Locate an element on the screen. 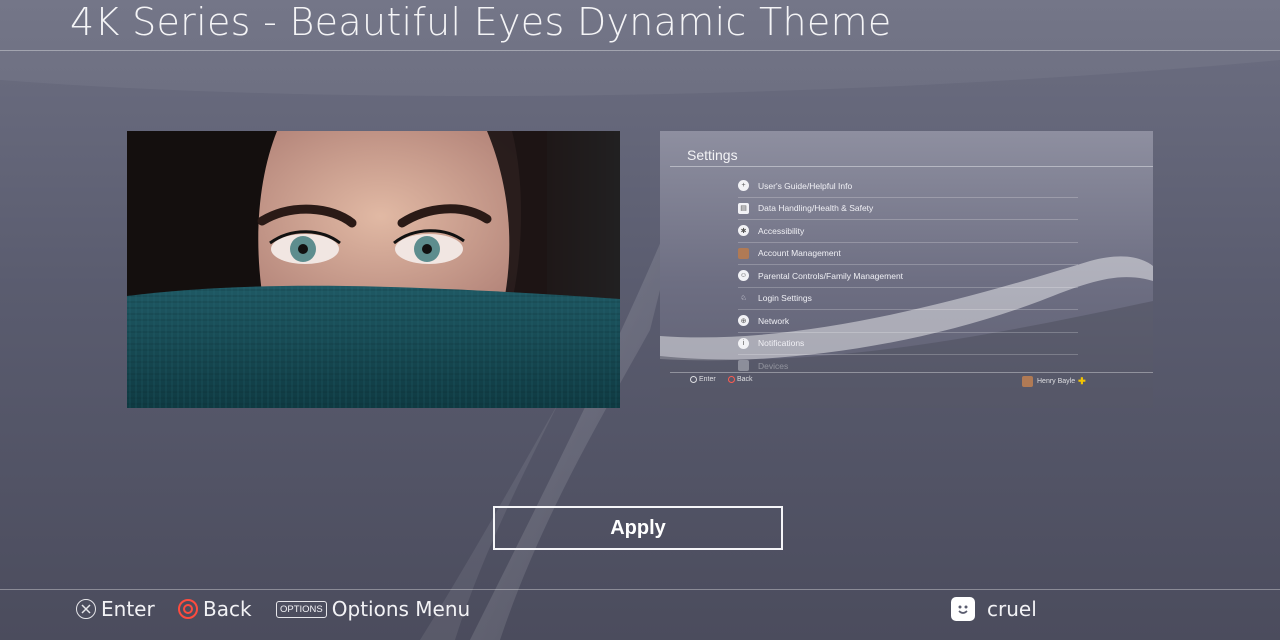  options-menu-label: Options Menu is located at coordinates (401, 609).